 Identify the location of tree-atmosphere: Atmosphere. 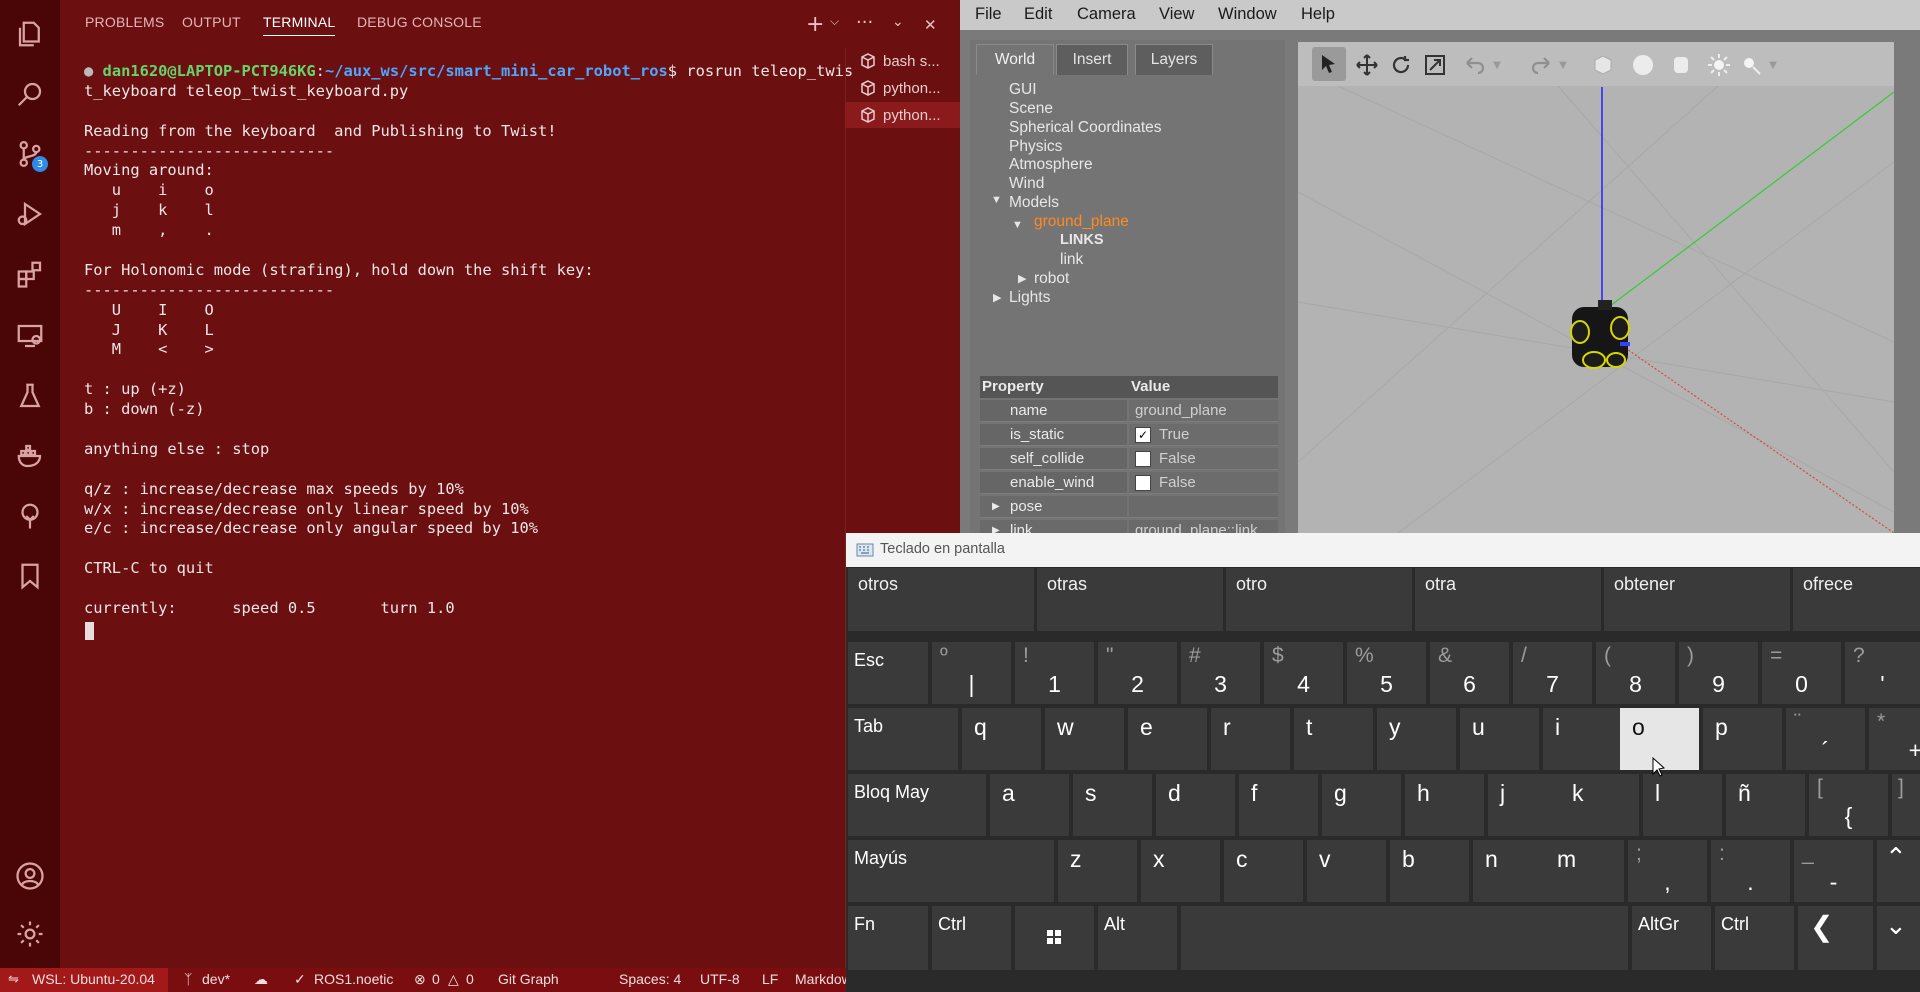
(1051, 165).